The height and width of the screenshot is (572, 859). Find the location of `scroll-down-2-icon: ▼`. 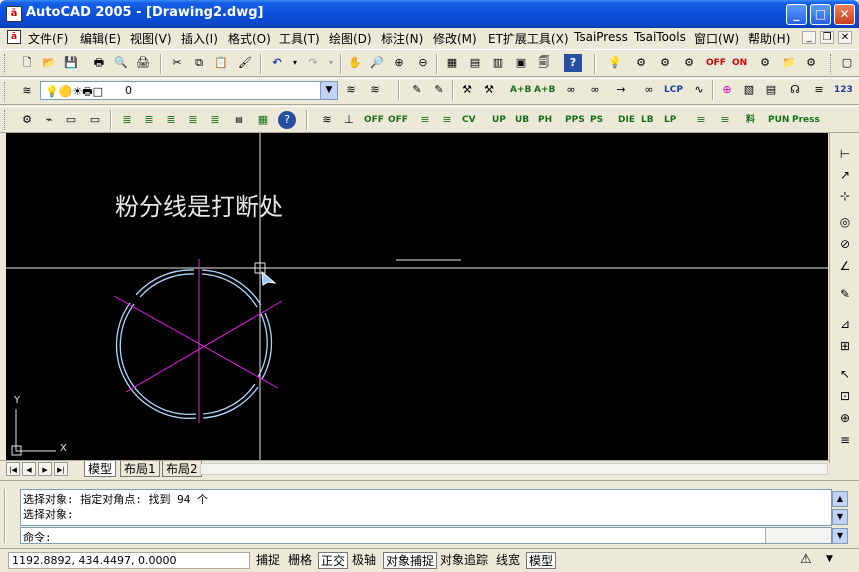

scroll-down-2-icon: ▼ is located at coordinates (840, 536).